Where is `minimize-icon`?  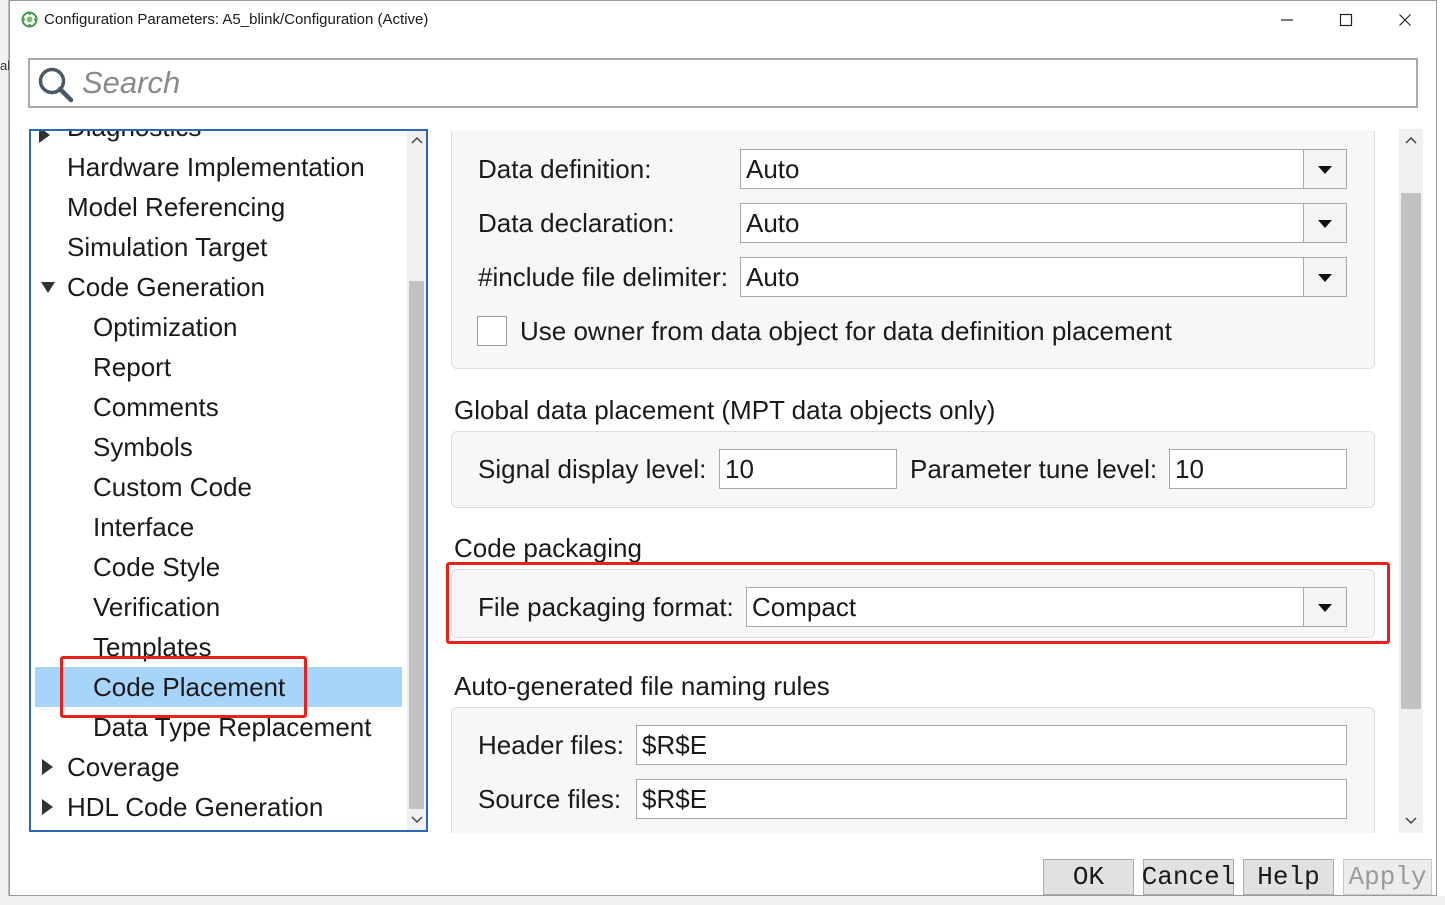 minimize-icon is located at coordinates (1287, 20).